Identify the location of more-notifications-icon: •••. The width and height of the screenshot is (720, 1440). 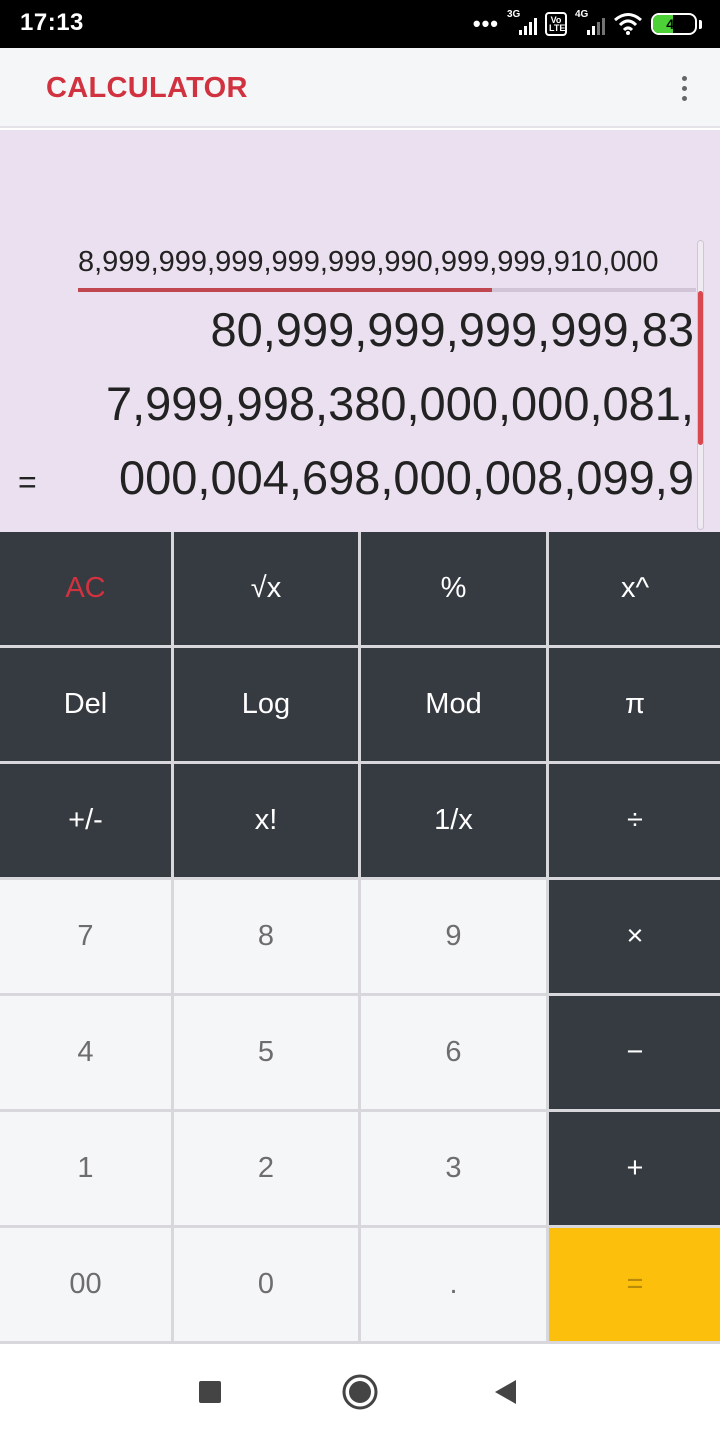
(485, 23).